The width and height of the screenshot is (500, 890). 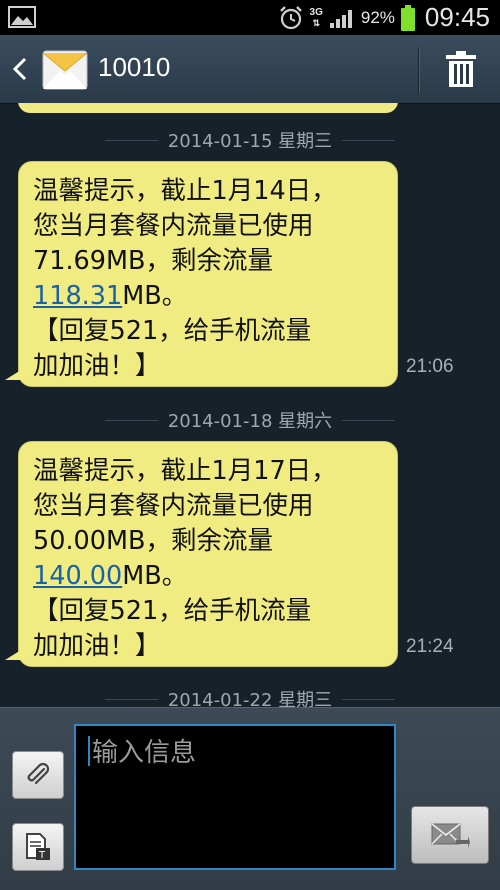 What do you see at coordinates (65, 70) in the screenshot?
I see `envelope-icon` at bounding box center [65, 70].